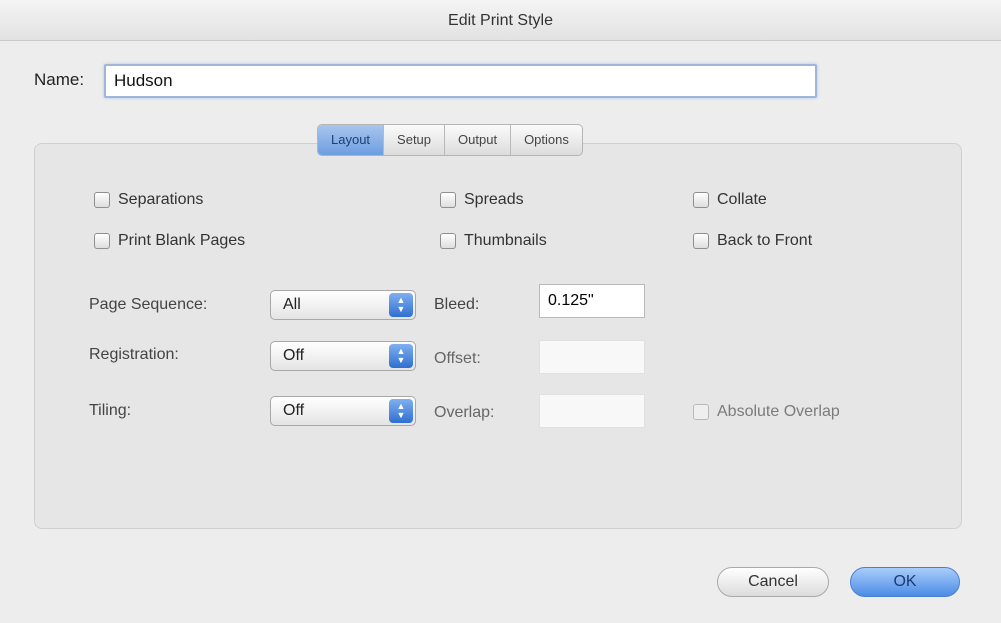 This screenshot has height=623, width=1001. Describe the element at coordinates (59, 79) in the screenshot. I see `name-label: Name:` at that location.